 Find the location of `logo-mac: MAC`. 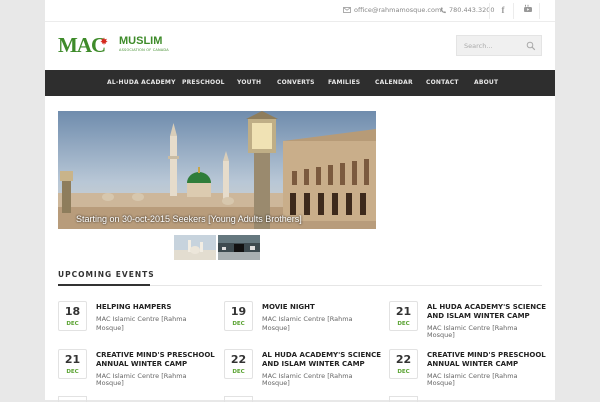

logo-mac: MAC is located at coordinates (82, 45).